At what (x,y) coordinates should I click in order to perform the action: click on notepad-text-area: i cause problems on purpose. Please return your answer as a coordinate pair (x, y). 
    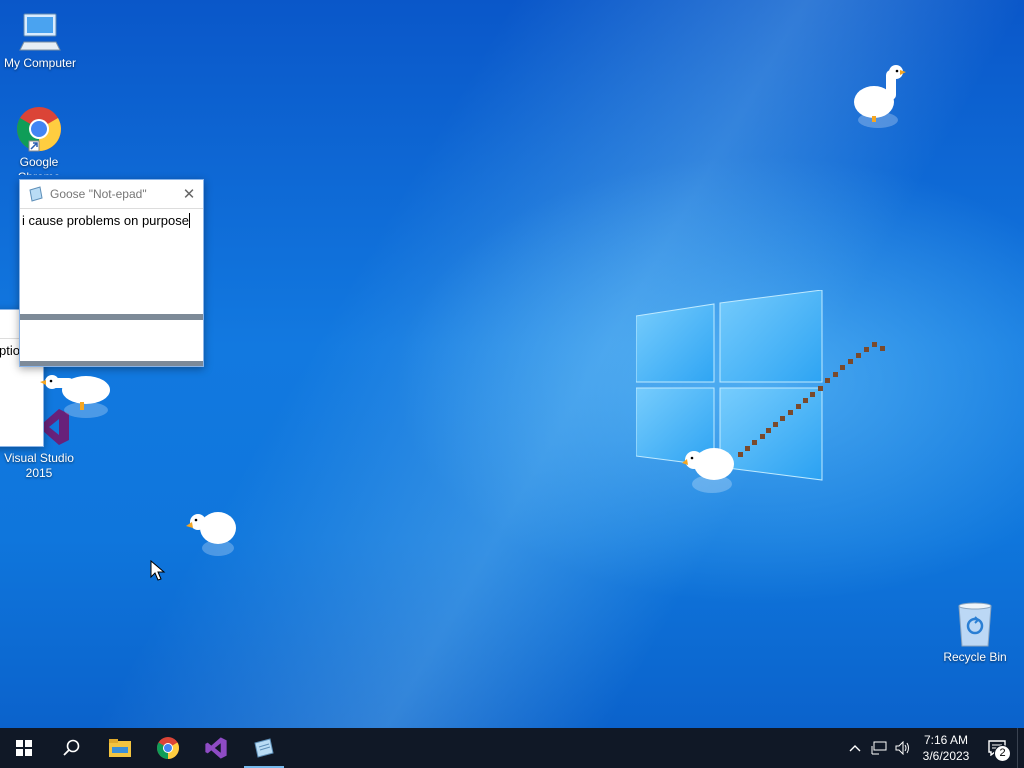
    Looking at the image, I should click on (111, 260).